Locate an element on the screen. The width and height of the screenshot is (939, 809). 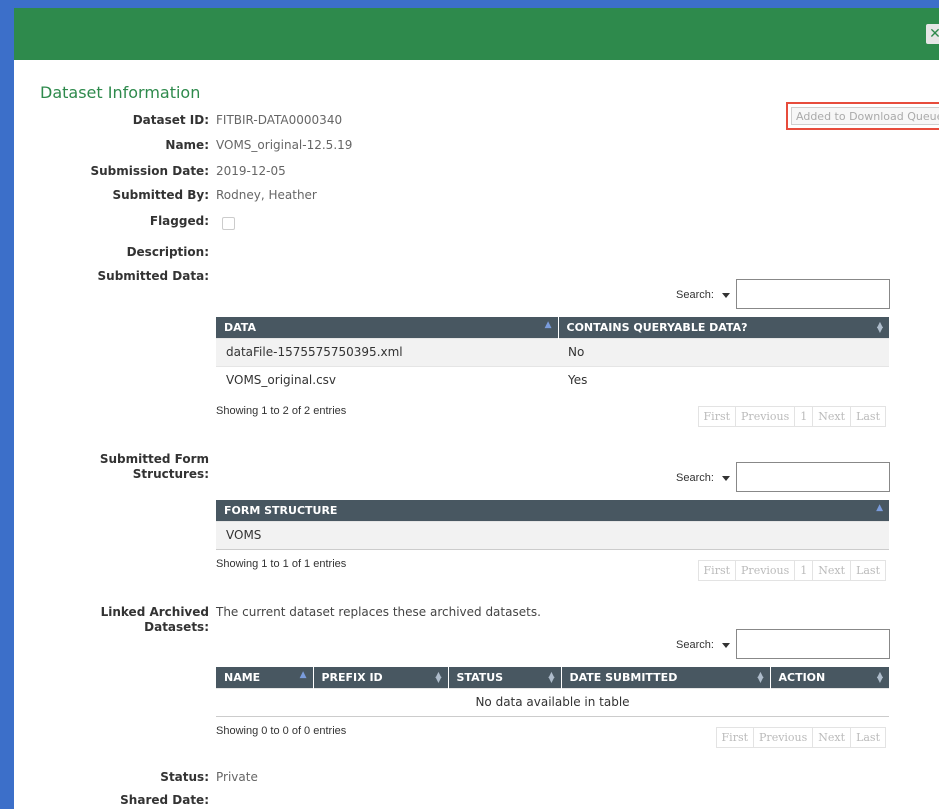
shared-date-label: Shared Date: is located at coordinates (164, 800).